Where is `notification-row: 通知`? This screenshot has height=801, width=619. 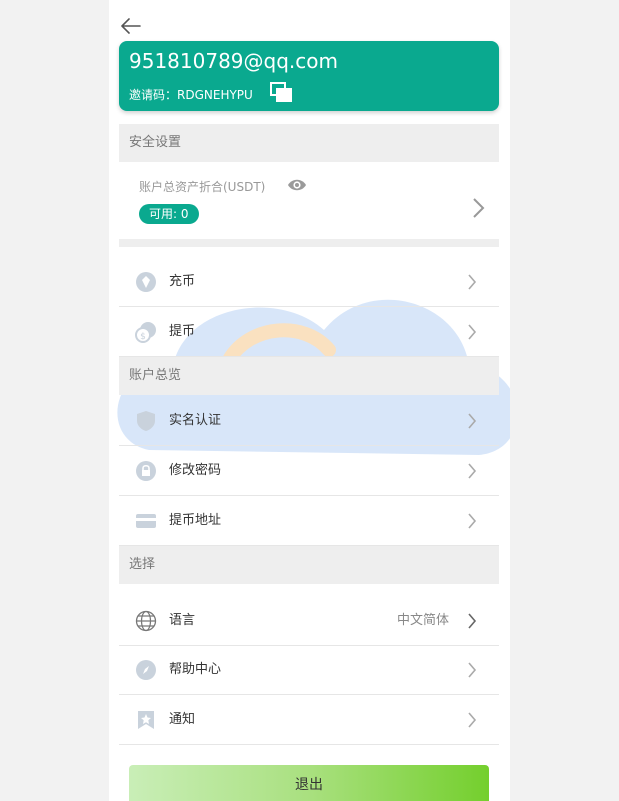
notification-row: 通知 is located at coordinates (309, 720).